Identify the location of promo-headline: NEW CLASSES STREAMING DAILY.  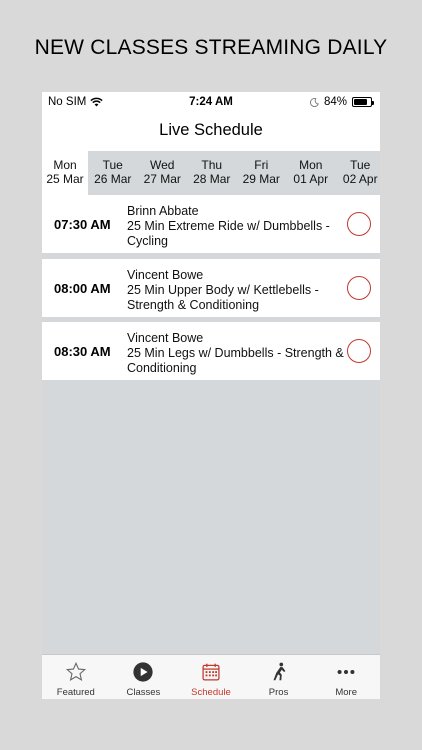
(211, 47).